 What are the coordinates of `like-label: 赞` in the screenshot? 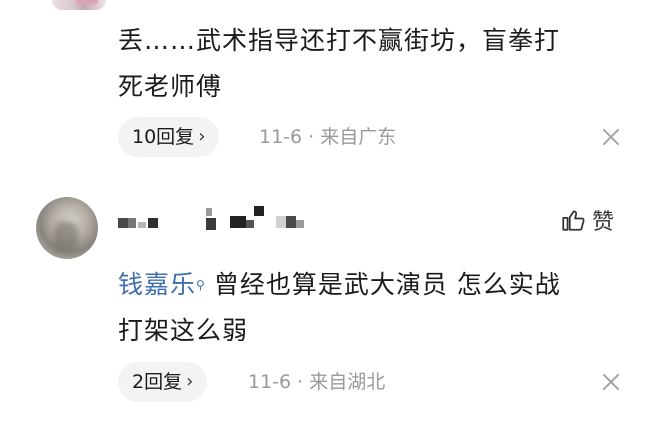 It's located at (603, 222).